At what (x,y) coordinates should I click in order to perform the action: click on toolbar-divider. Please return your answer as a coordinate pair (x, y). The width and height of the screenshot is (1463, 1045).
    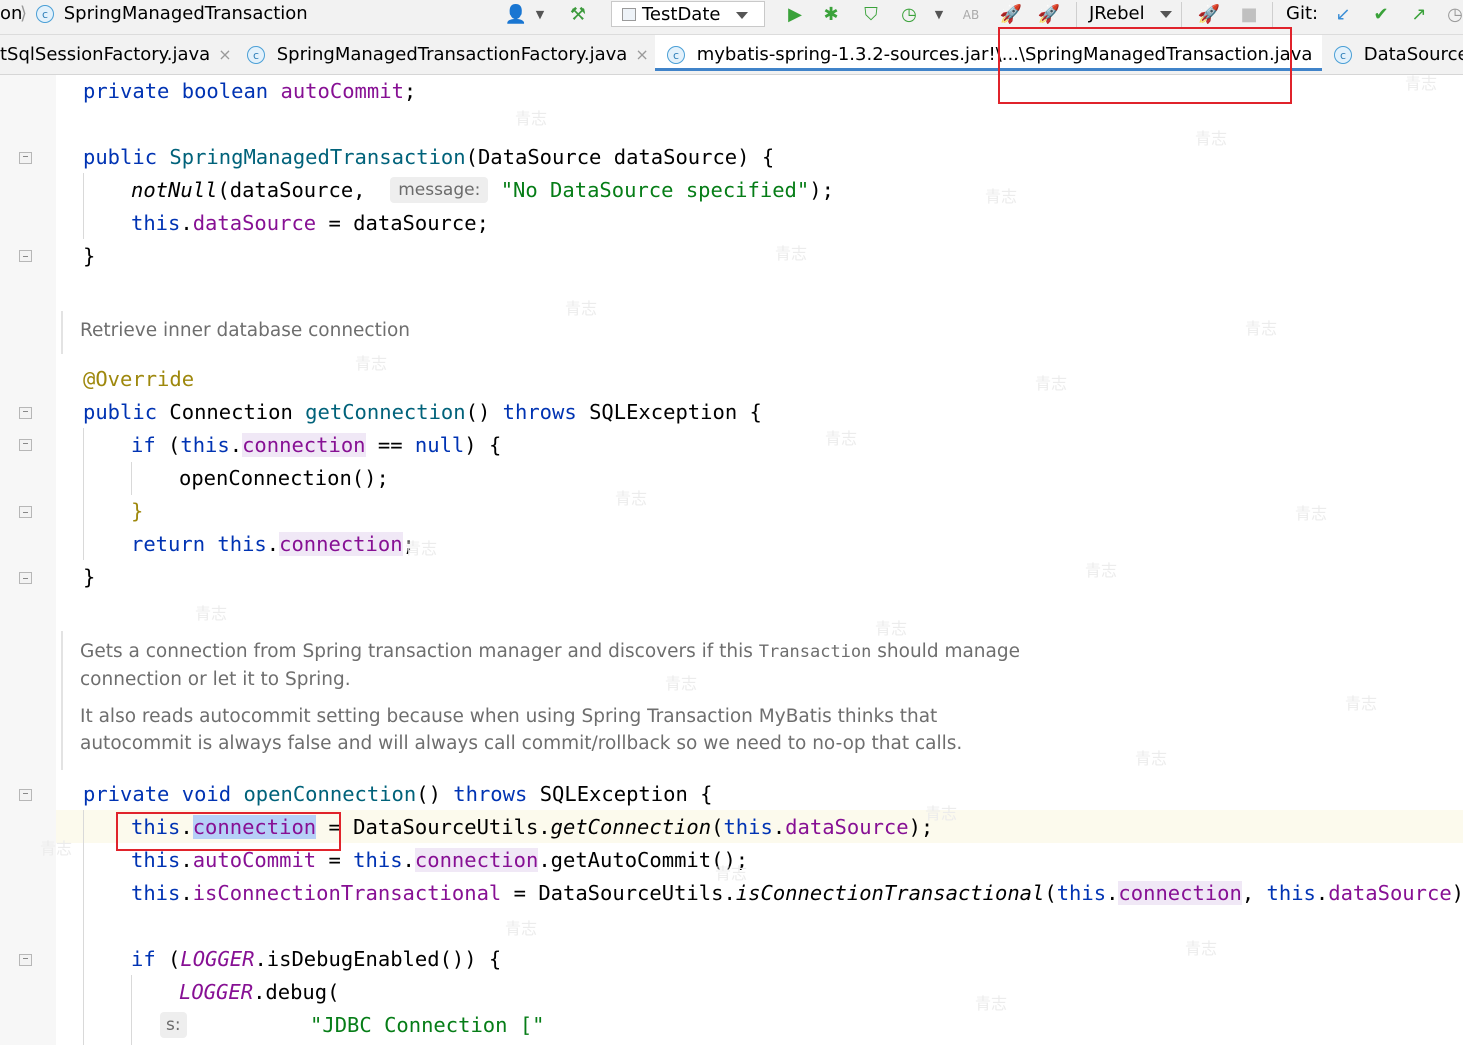
    Looking at the image, I should click on (1181, 15).